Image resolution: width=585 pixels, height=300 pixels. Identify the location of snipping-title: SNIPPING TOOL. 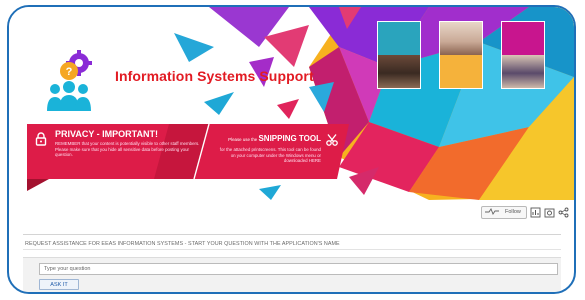
(289, 138).